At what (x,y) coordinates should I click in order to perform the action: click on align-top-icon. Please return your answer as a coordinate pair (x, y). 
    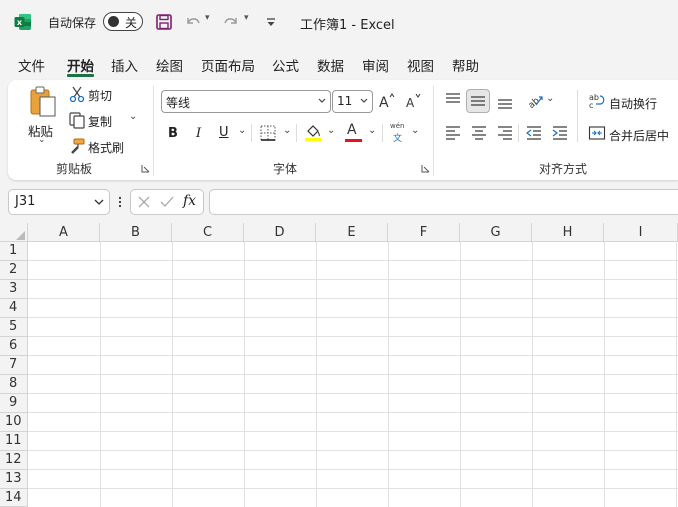
    Looking at the image, I should click on (453, 100).